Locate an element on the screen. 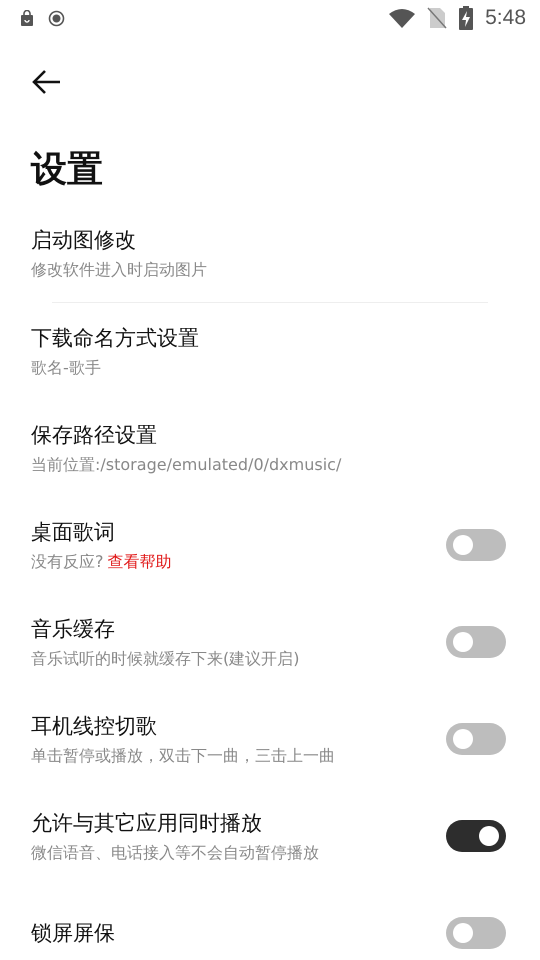  setting-title: 保存路径设置 is located at coordinates (186, 435).